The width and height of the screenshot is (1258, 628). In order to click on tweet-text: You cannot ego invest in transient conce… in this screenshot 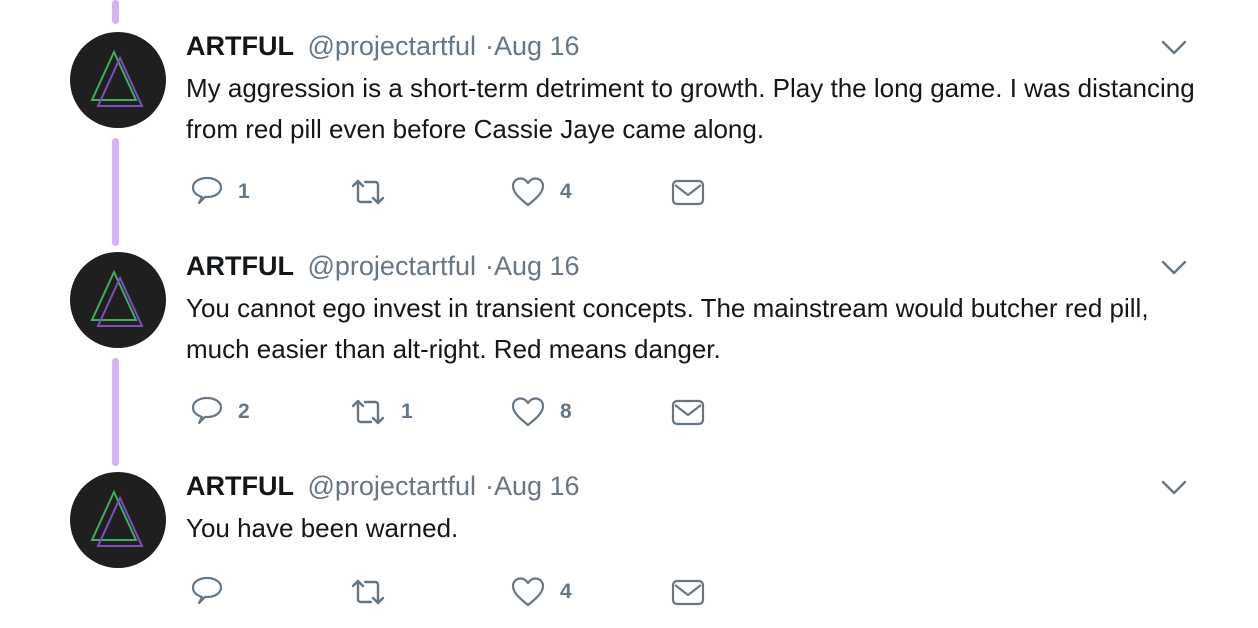, I will do `click(667, 328)`.